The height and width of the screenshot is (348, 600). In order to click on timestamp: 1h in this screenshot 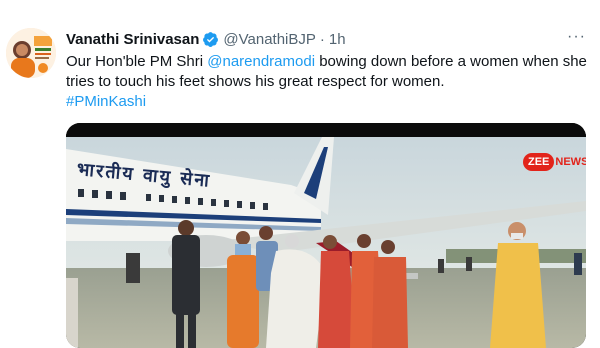, I will do `click(337, 39)`.